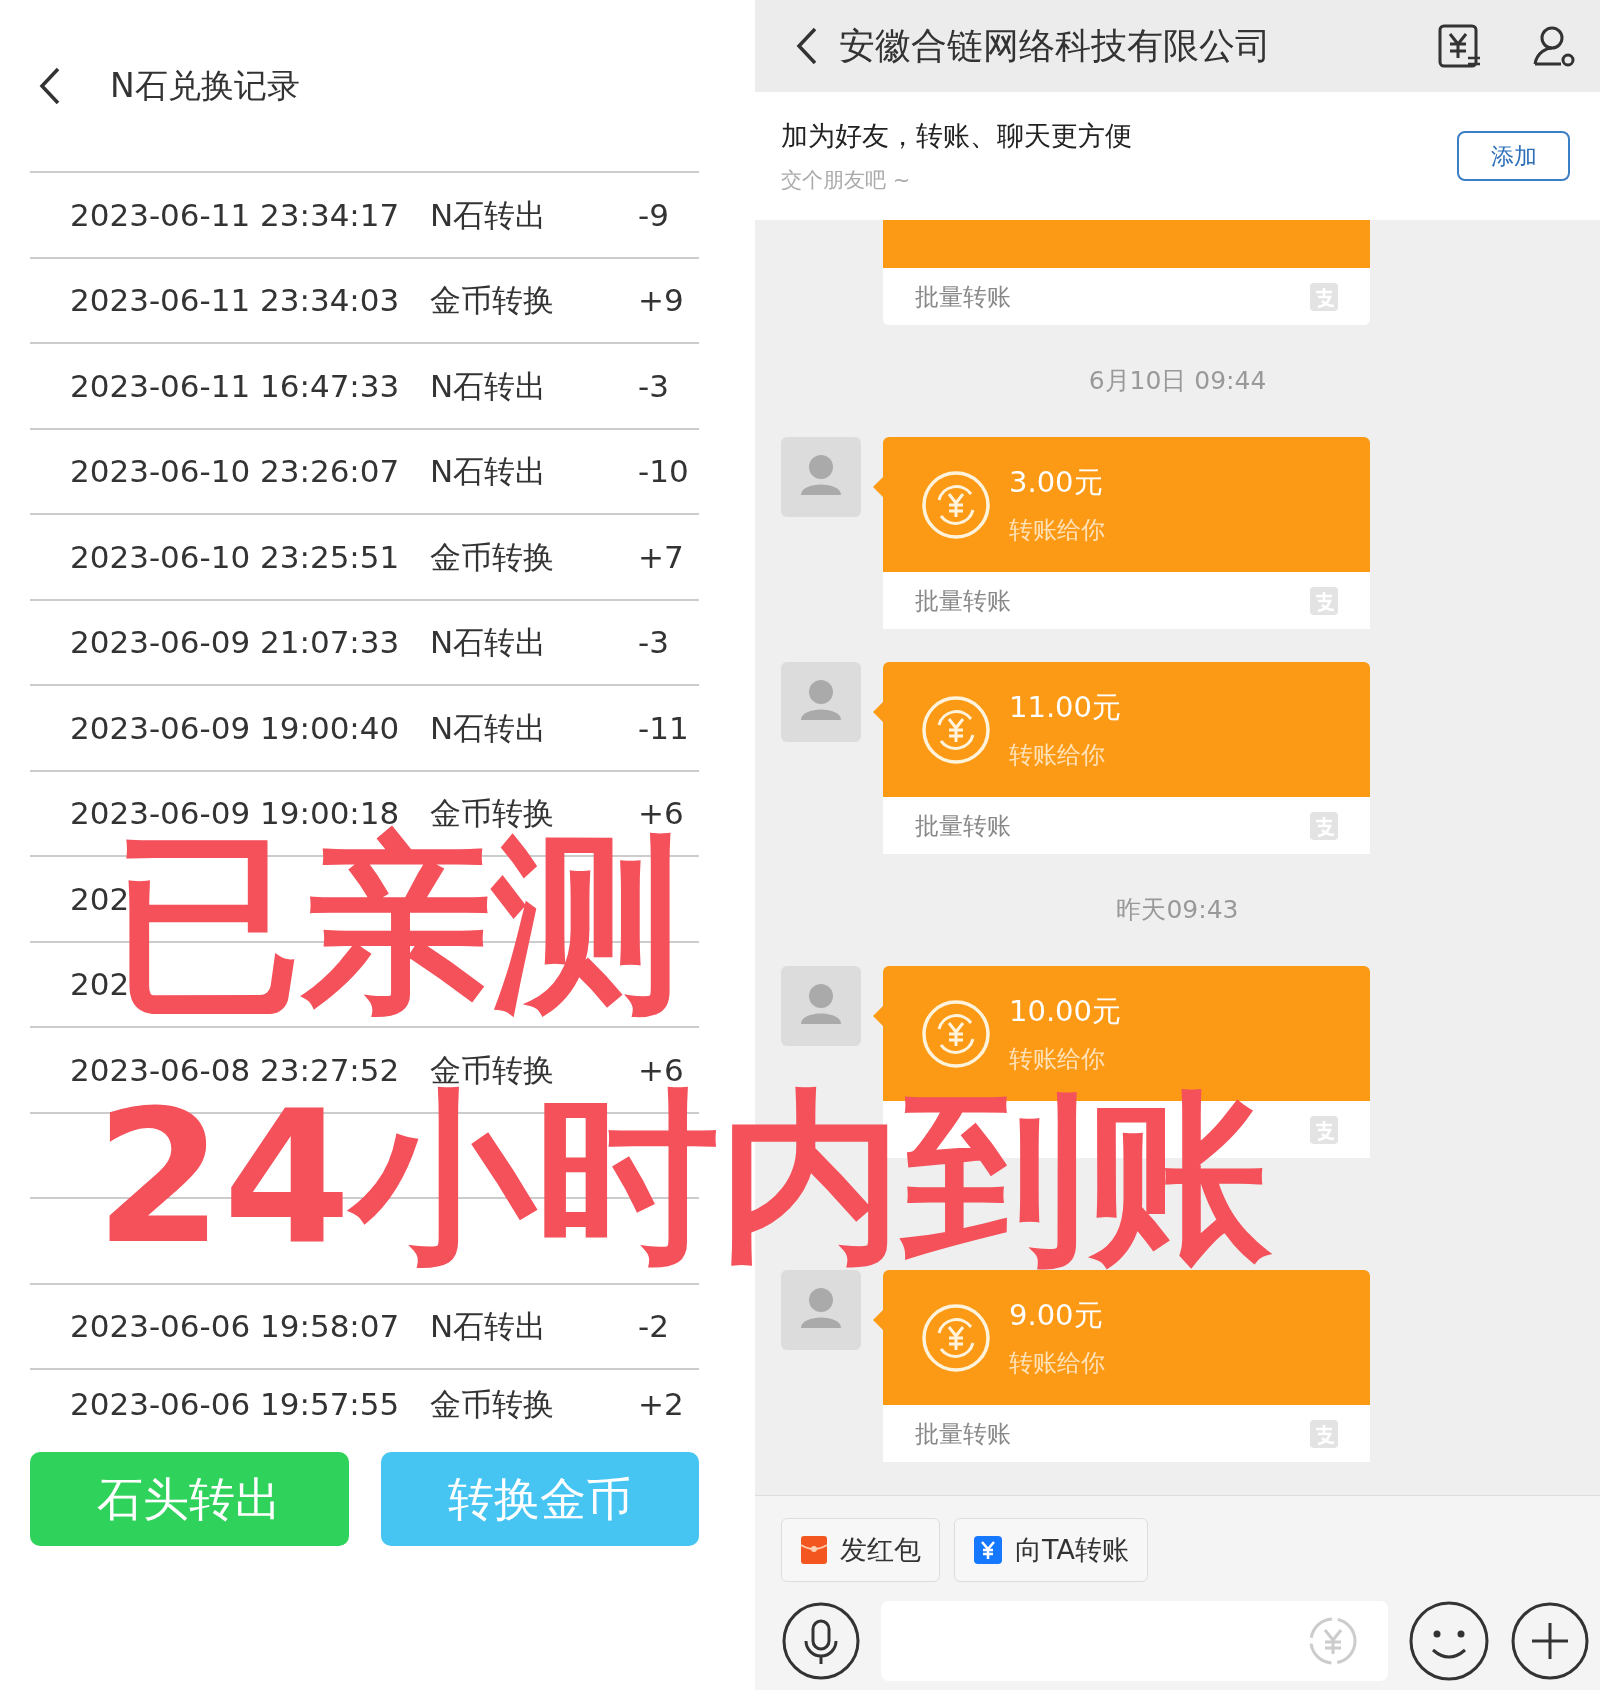  Describe the element at coordinates (661, 556) in the screenshot. I see `amount: +7` at that location.